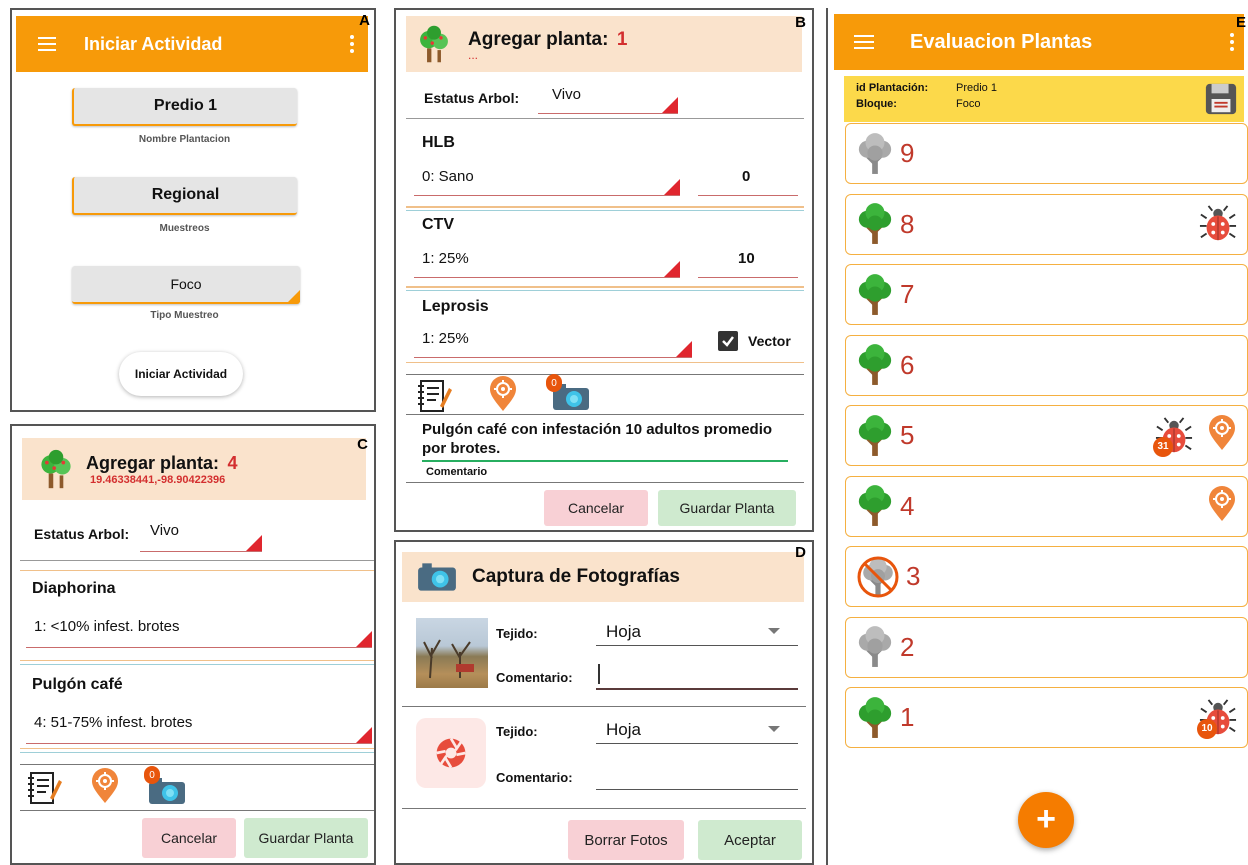  Describe the element at coordinates (1046, 224) in the screenshot. I see `plant-card: 8` at that location.